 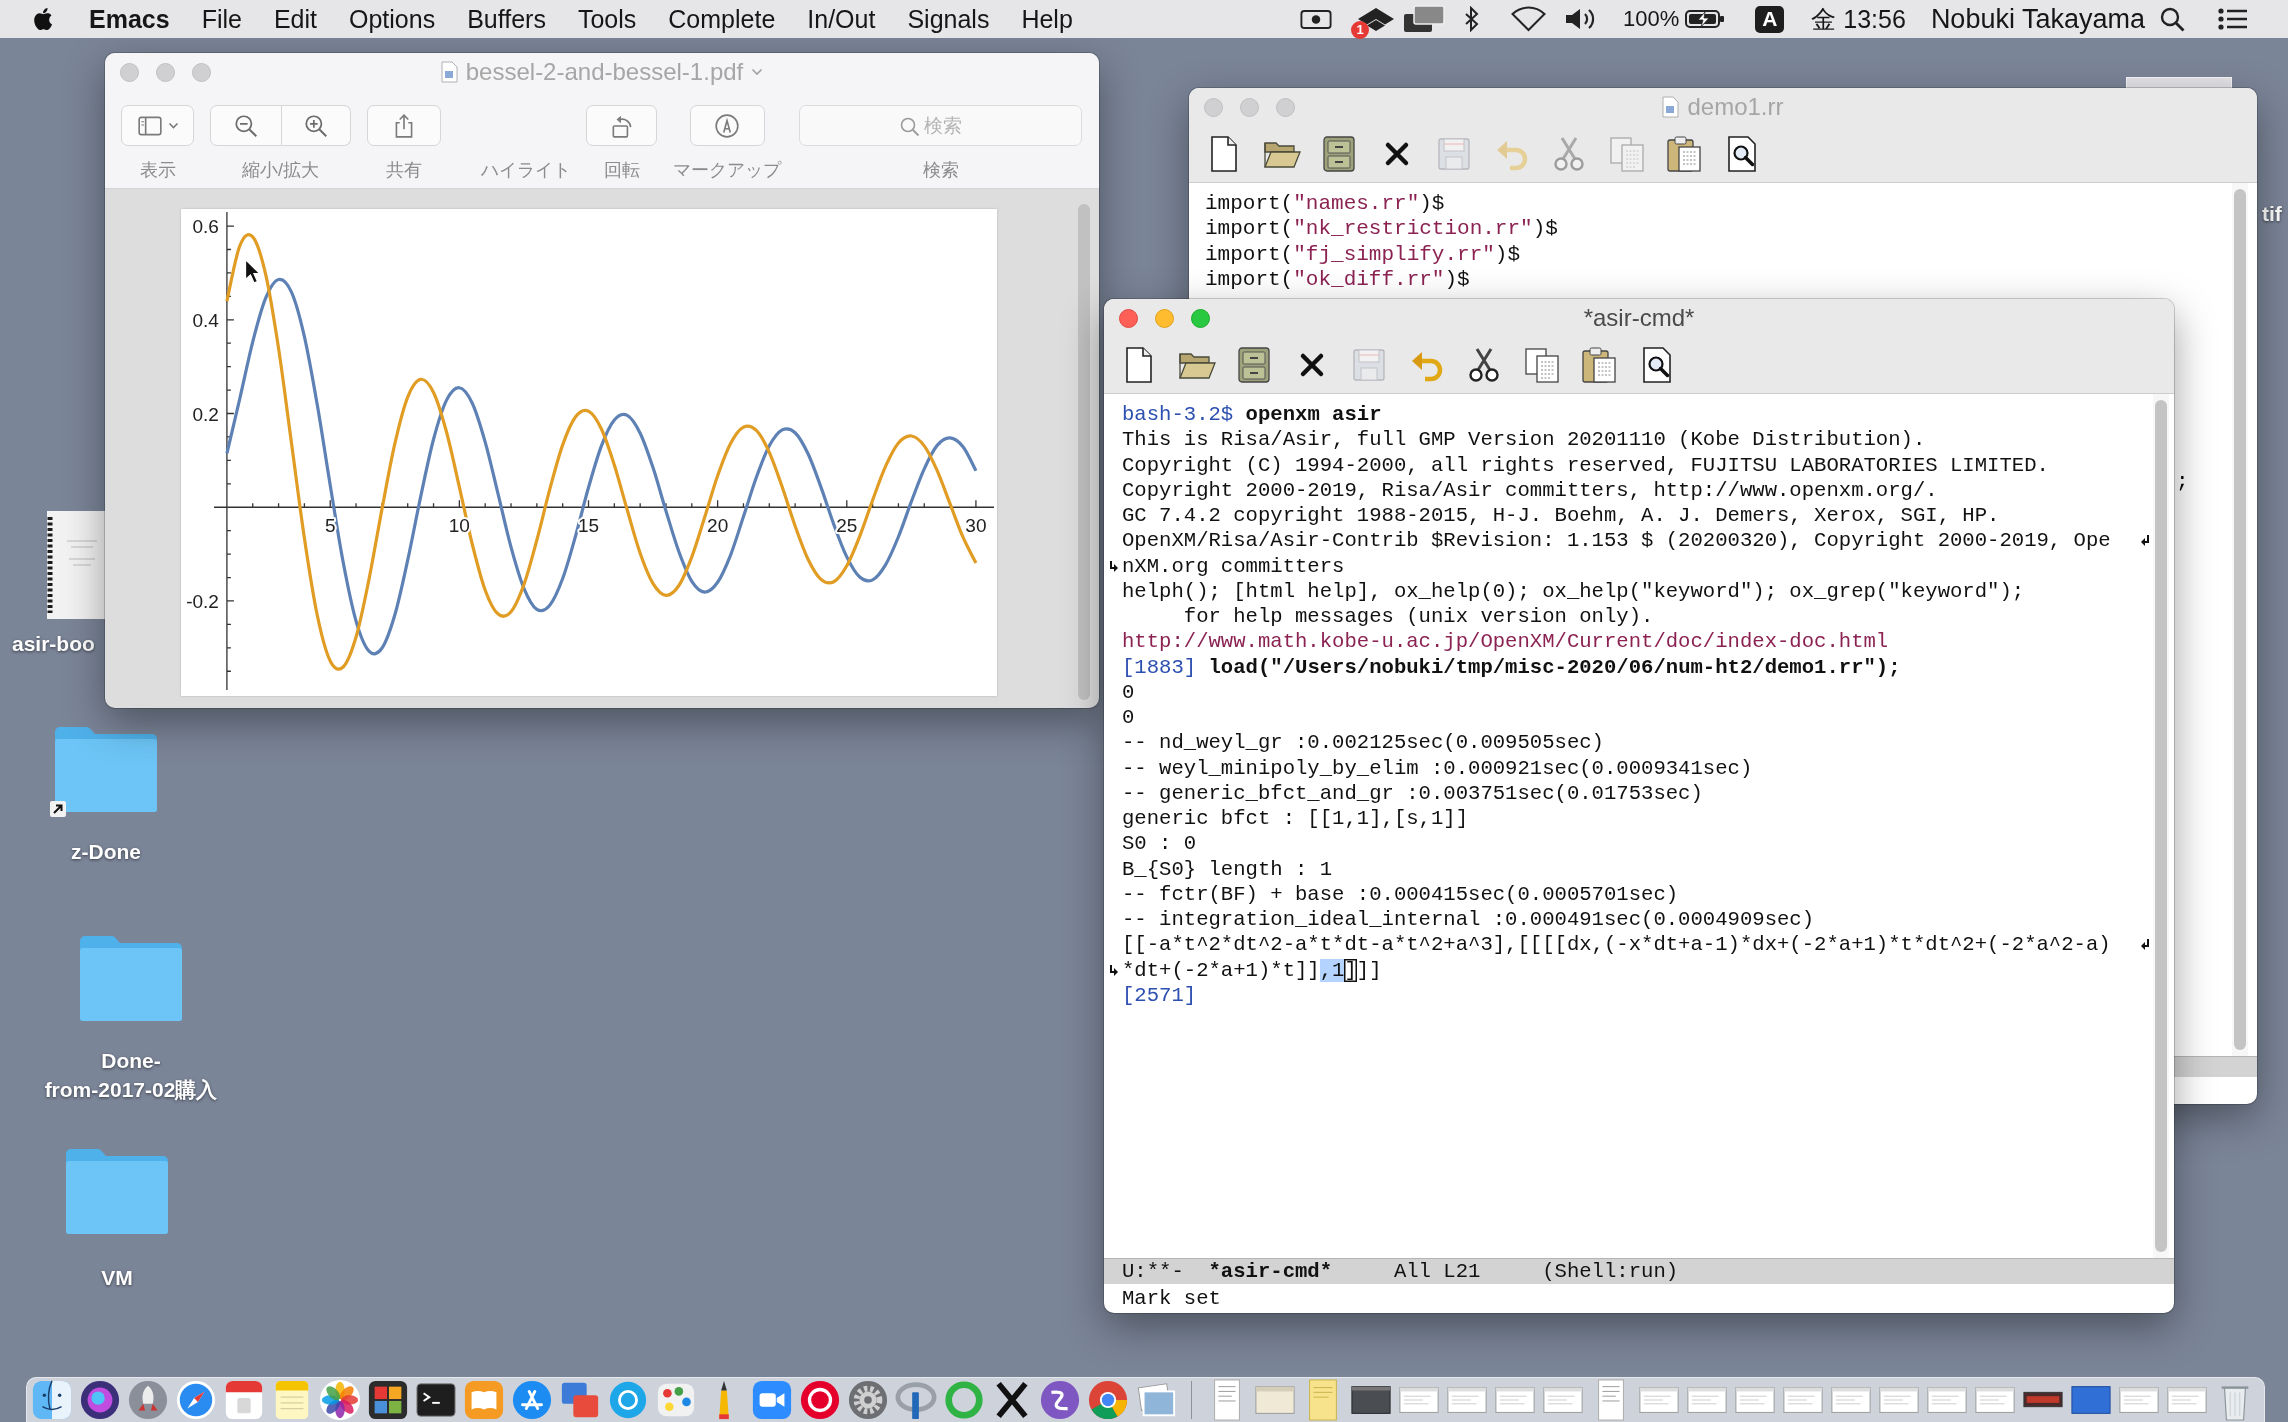 I want to click on console-line: -- weyl_minipoly_by_elim :0.000921sec(0.0009341sec), so click(x=1437, y=768).